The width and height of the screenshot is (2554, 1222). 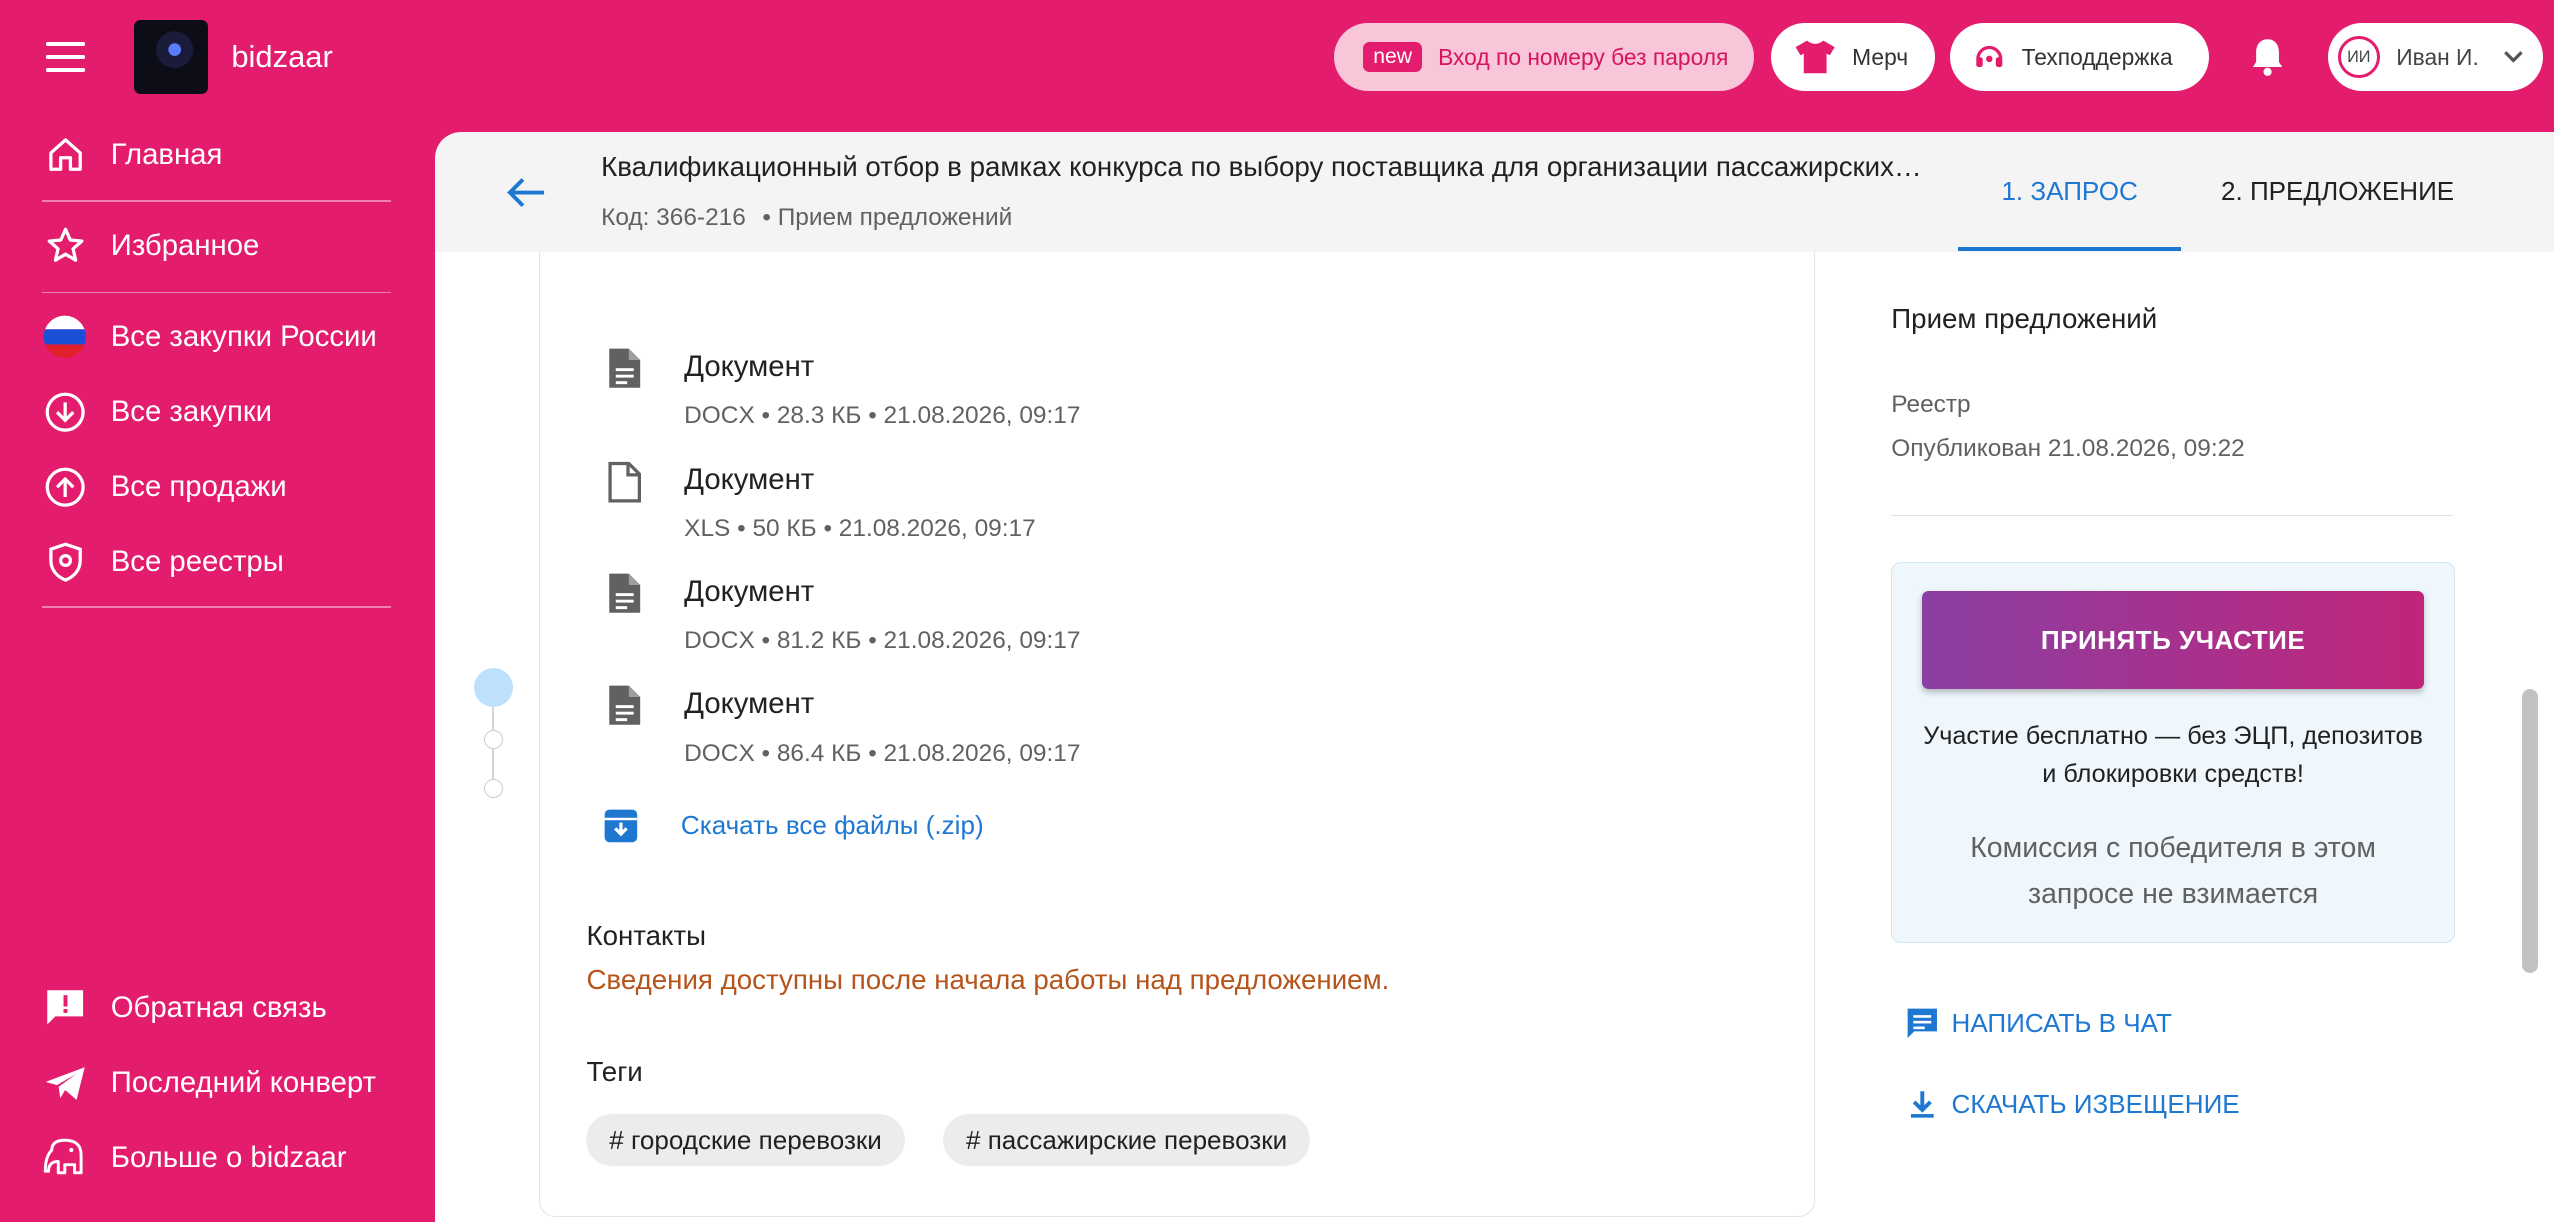 What do you see at coordinates (65, 246) in the screenshot?
I see `star-icon` at bounding box center [65, 246].